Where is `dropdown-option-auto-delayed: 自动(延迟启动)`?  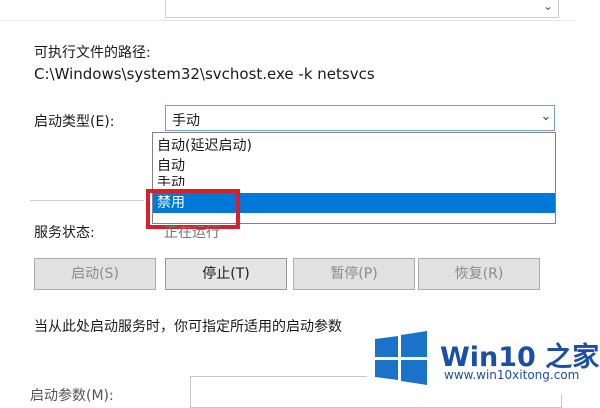
dropdown-option-auto-delayed: 自动(延迟启动) is located at coordinates (354, 146).